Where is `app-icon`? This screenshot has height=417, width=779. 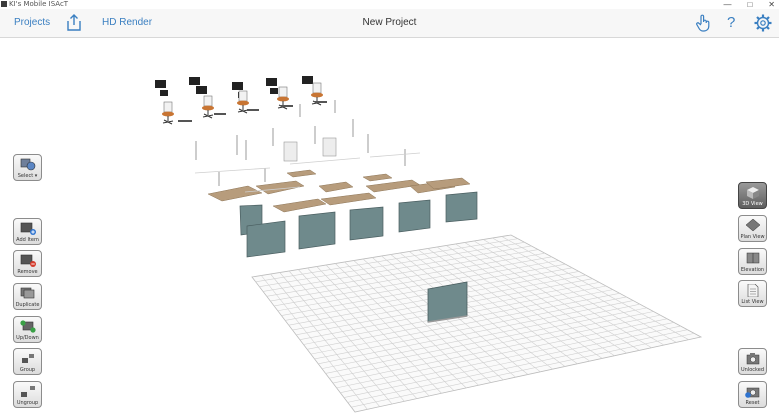
app-icon is located at coordinates (4, 4).